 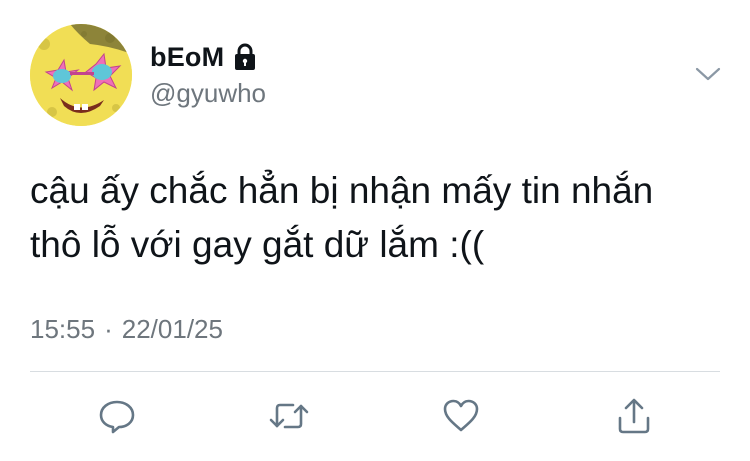 What do you see at coordinates (187, 57) in the screenshot?
I see `display-name: bEoM` at bounding box center [187, 57].